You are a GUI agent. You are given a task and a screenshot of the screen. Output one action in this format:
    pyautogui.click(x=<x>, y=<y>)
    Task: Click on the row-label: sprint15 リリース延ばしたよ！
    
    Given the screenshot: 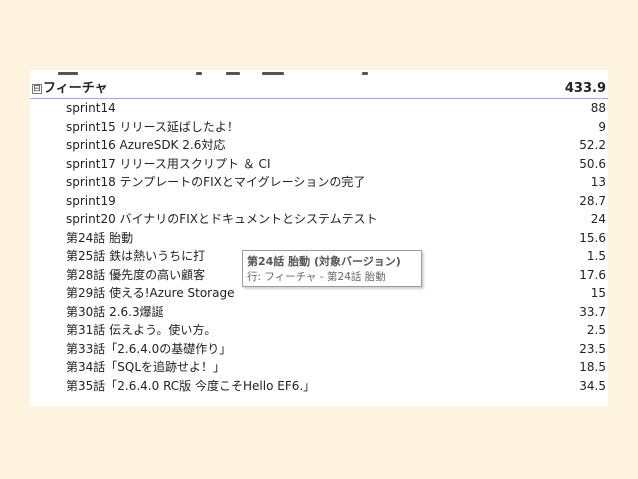 What is the action you would take?
    pyautogui.click(x=152, y=126)
    